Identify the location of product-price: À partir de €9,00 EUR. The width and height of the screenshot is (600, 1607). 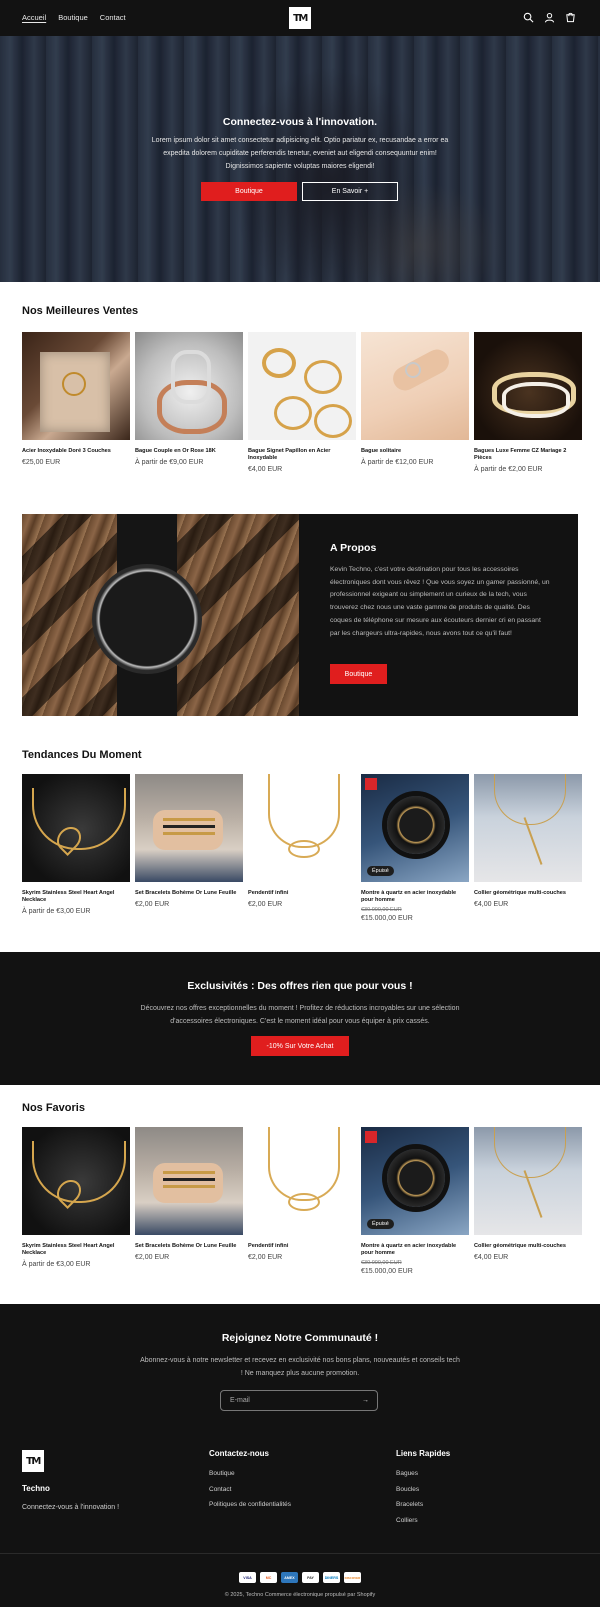
(169, 462).